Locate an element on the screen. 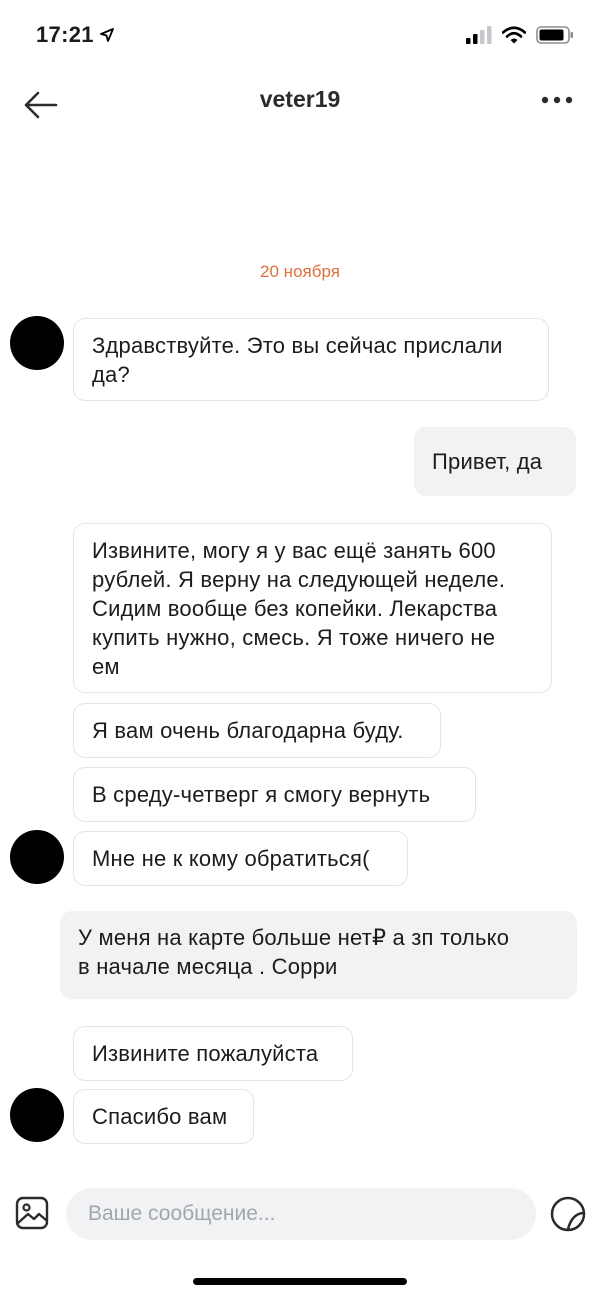 This screenshot has width=600, height=1297. message-incoming: Извините пожалуйста is located at coordinates (213, 1053).